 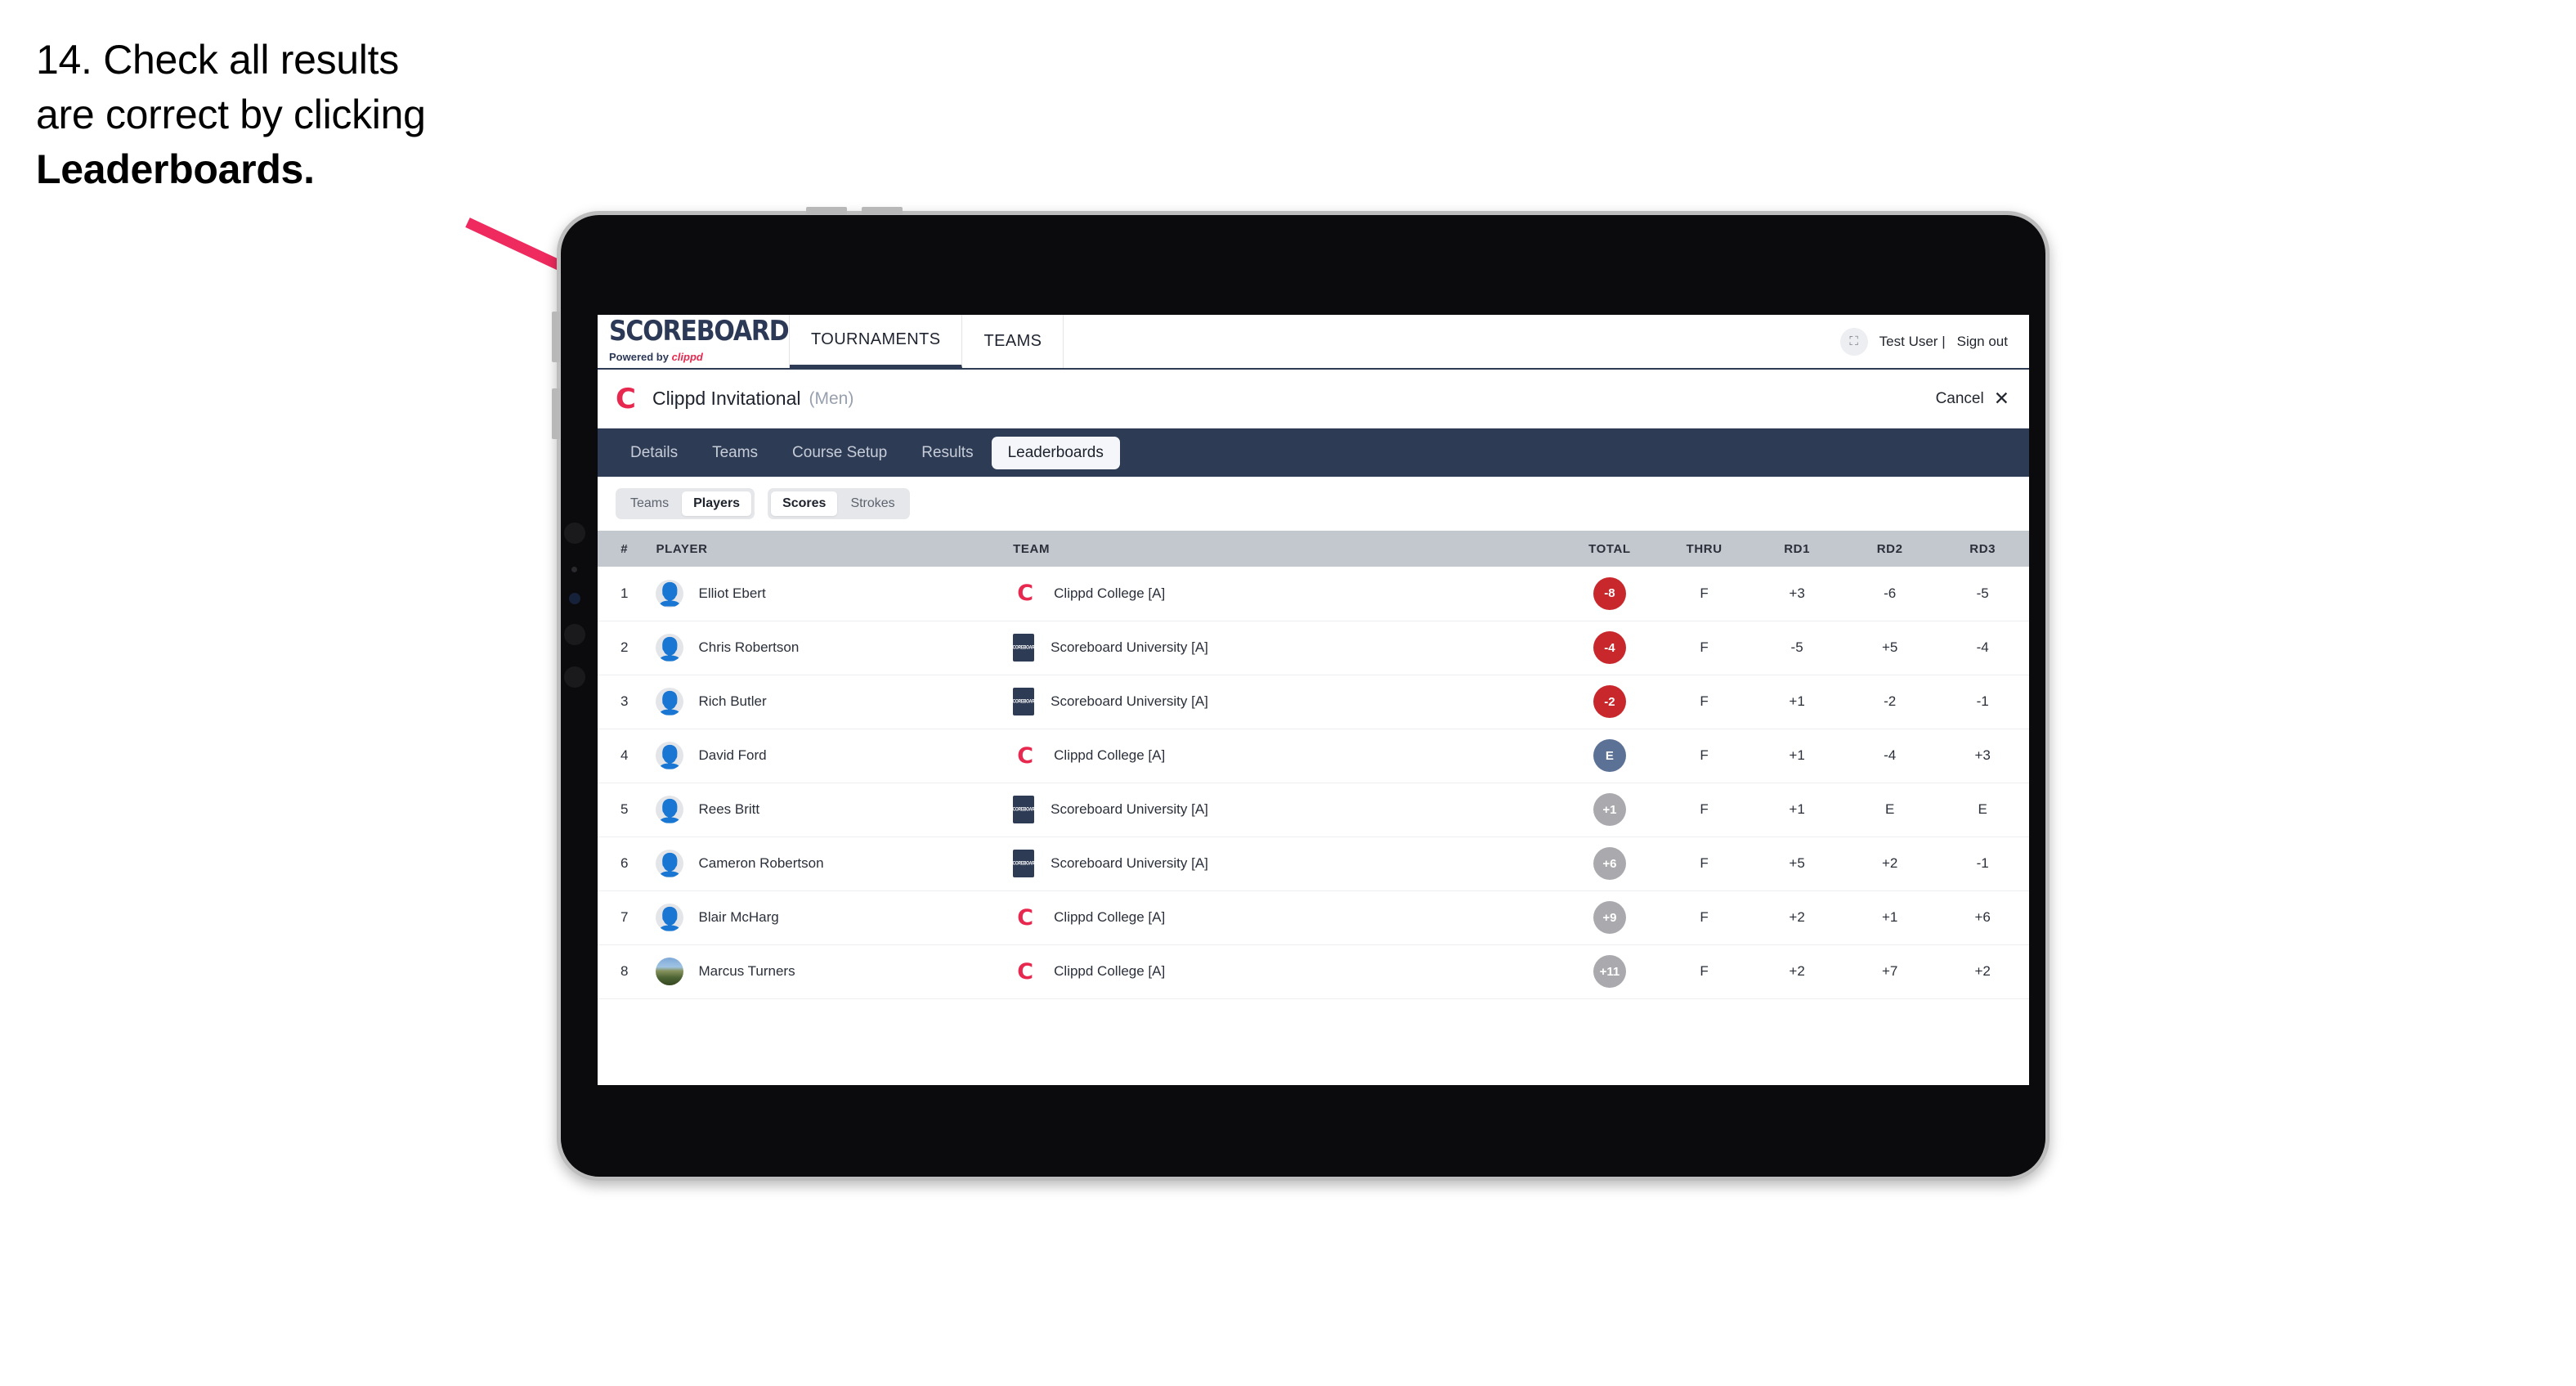 I want to click on metric-toggle-strokes: Strokes, so click(x=873, y=503).